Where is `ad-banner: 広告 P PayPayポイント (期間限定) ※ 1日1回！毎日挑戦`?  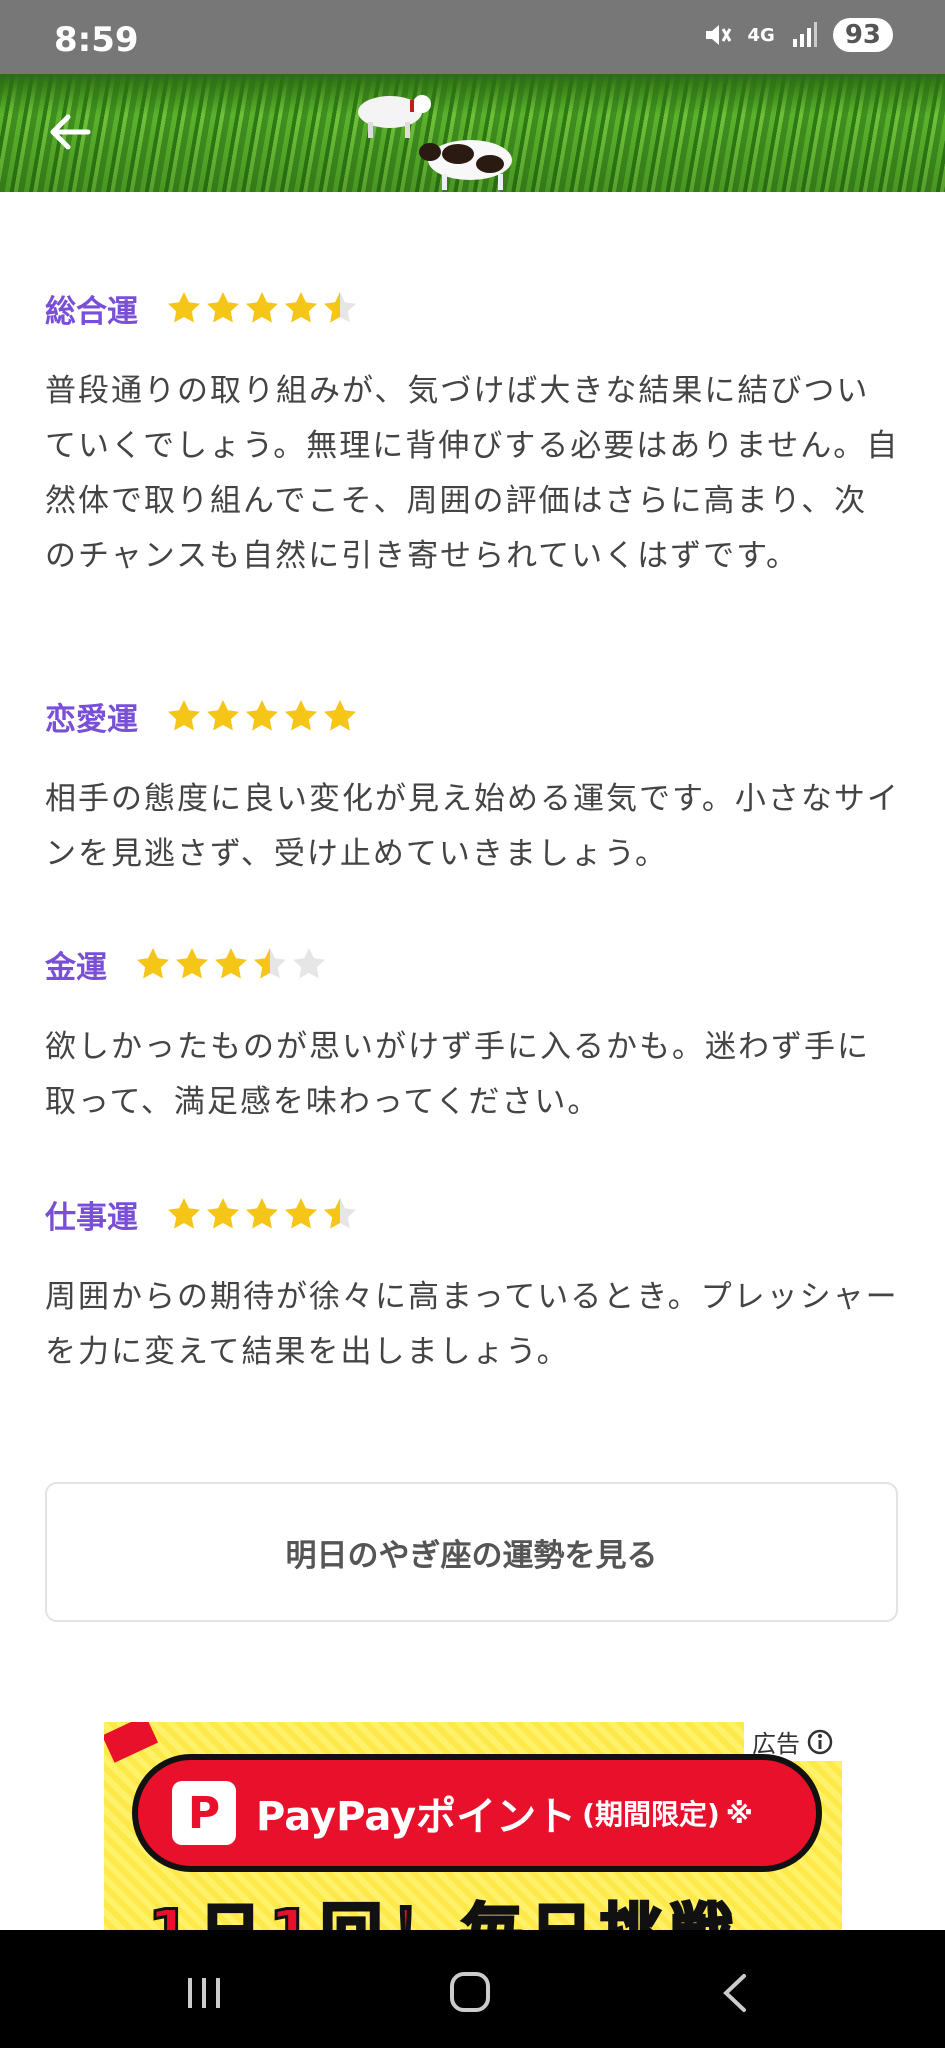
ad-banner: 広告 P PayPayポイント (期間限定) ※ 1日1回！毎日挑戦 is located at coordinates (473, 1827).